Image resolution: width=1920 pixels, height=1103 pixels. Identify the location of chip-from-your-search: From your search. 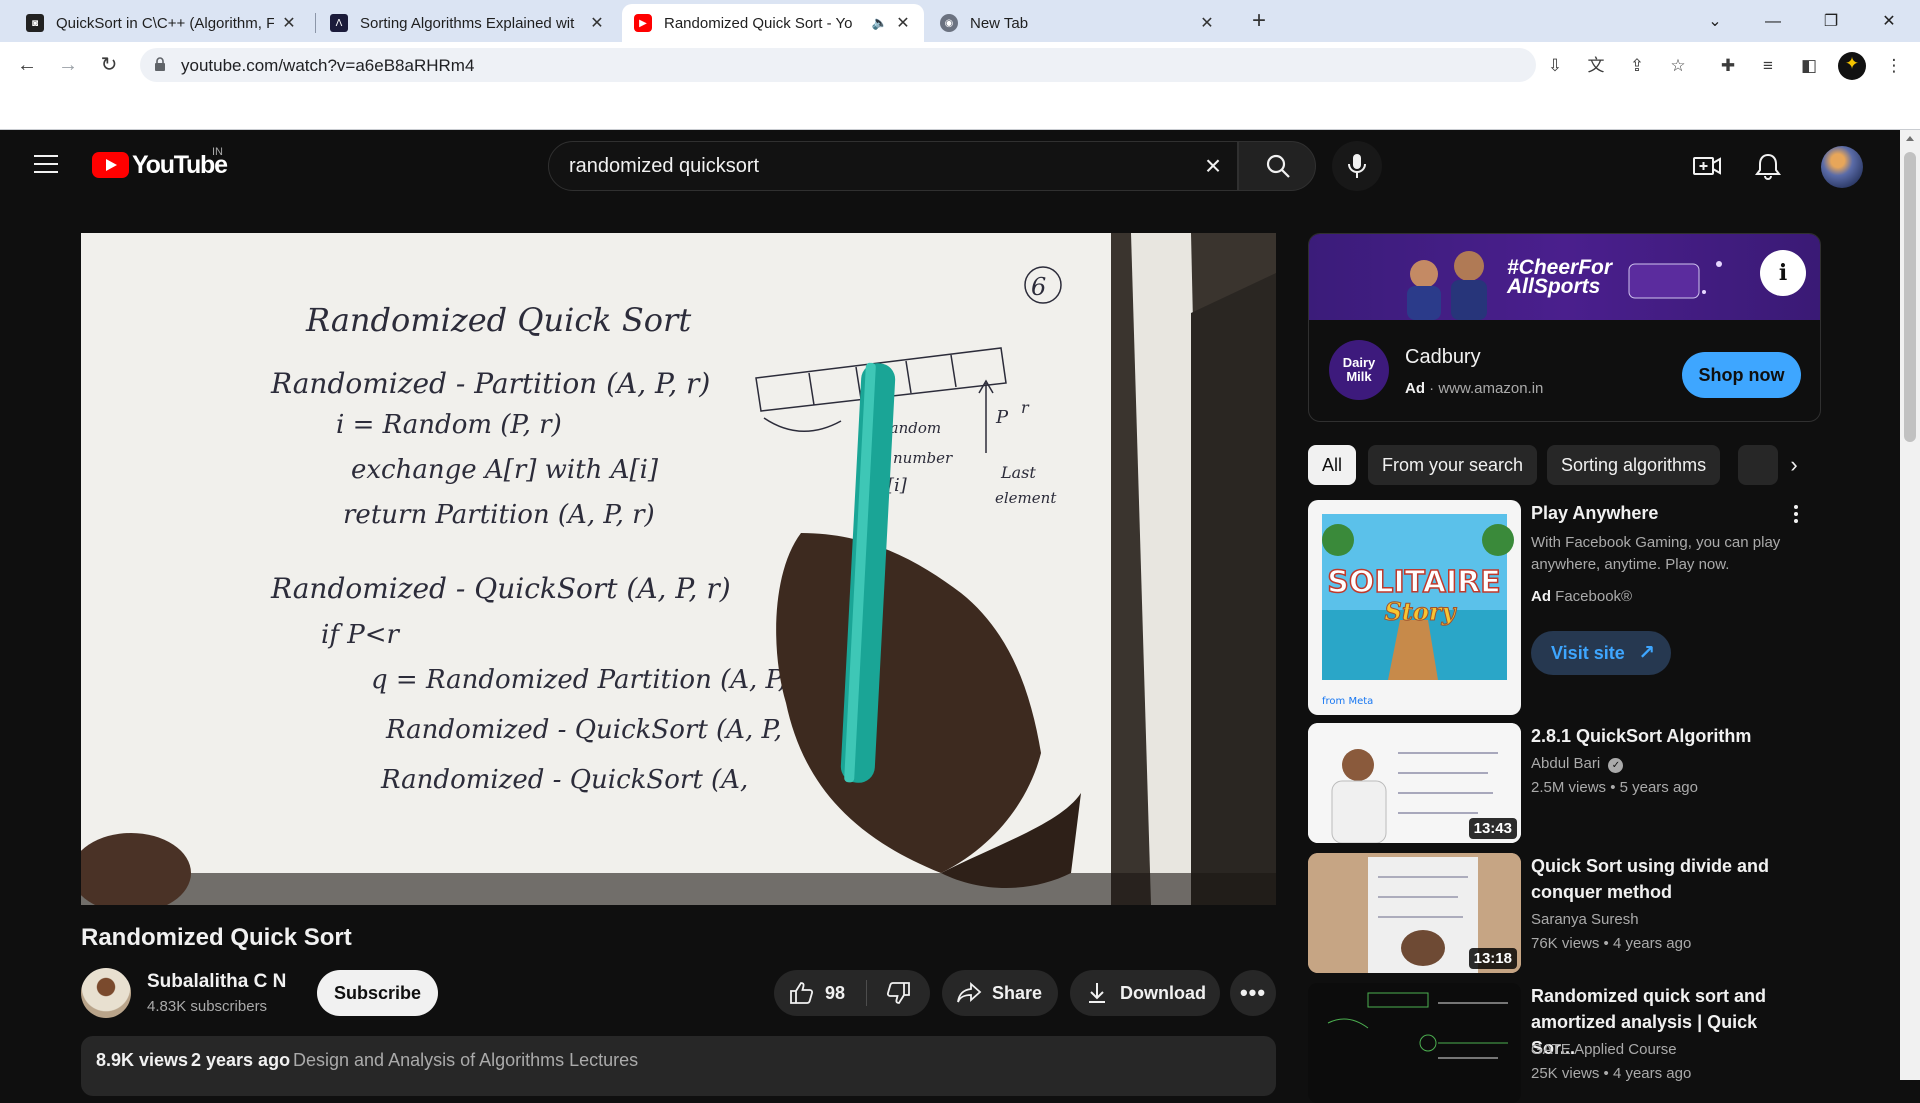
(1453, 465).